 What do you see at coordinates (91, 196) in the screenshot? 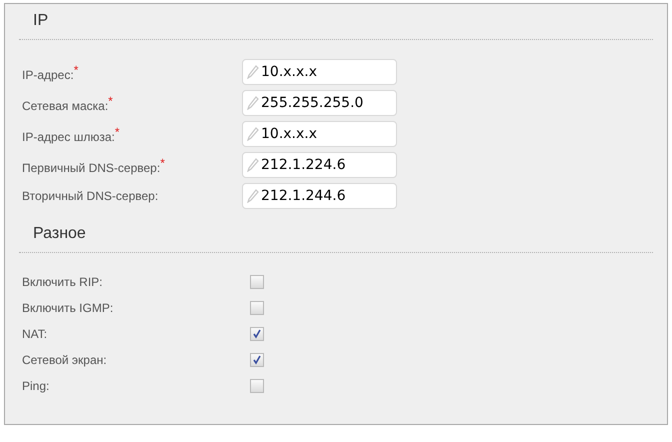
I see `field-label: Вторичный DNS-сервер:` at bounding box center [91, 196].